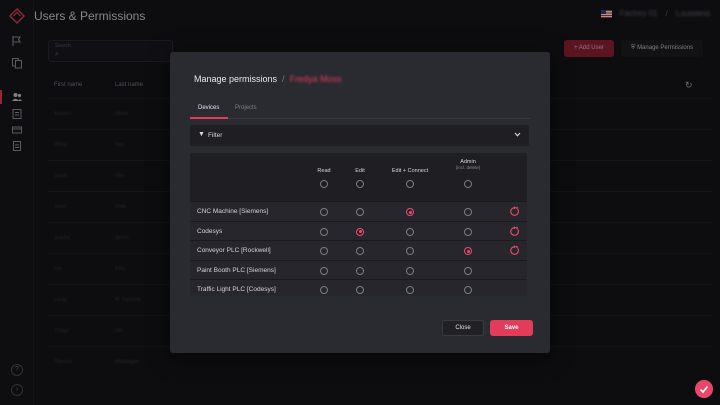 The height and width of the screenshot is (405, 720). What do you see at coordinates (360, 184) in the screenshot?
I see `select-all-edit-radio` at bounding box center [360, 184].